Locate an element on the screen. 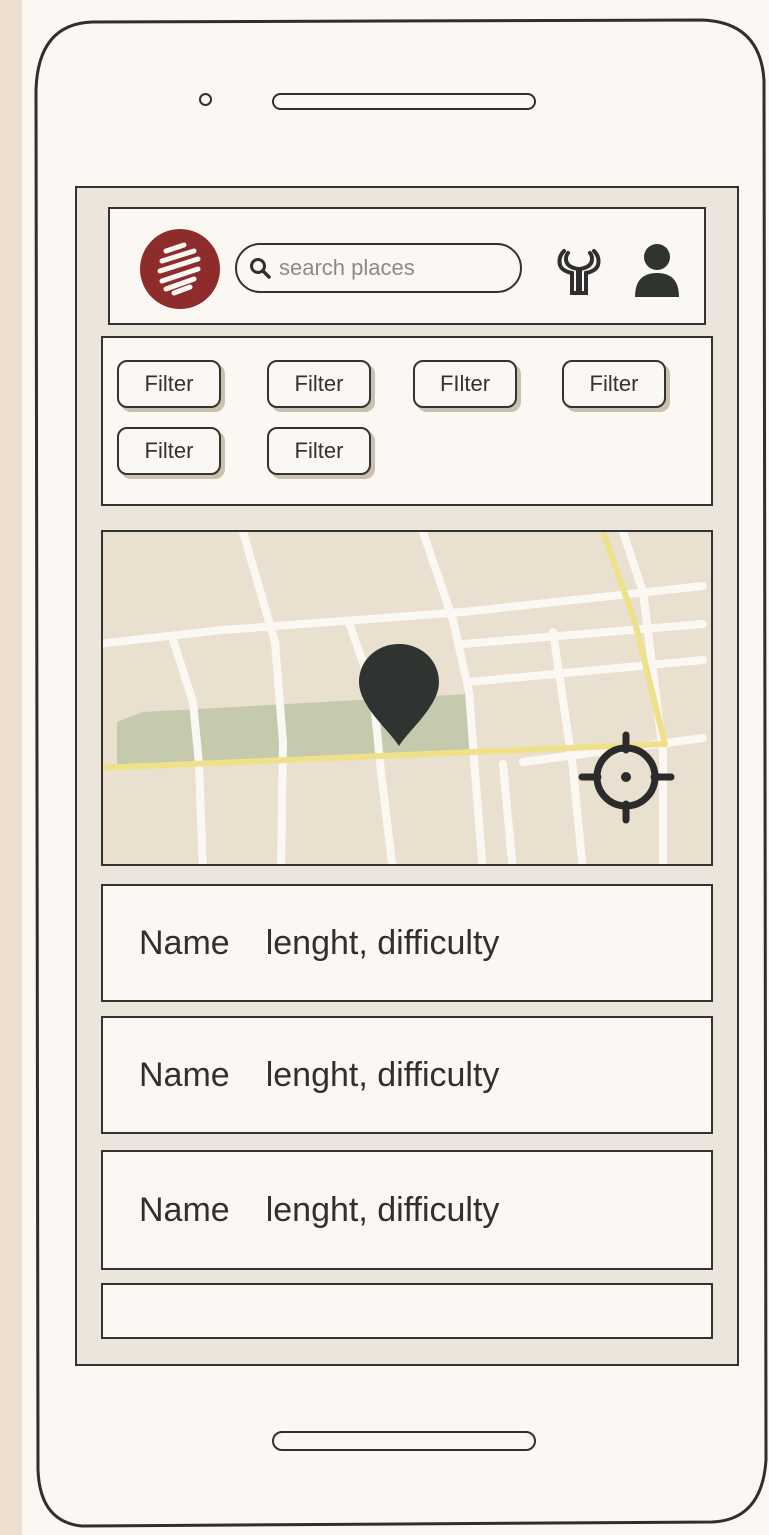 This screenshot has height=1535, width=769. search-bar is located at coordinates (378, 268).